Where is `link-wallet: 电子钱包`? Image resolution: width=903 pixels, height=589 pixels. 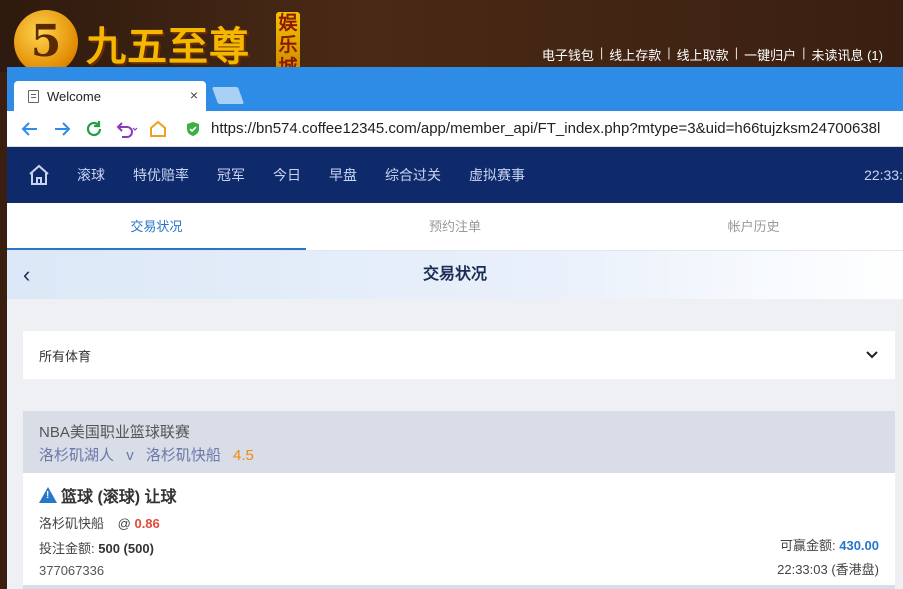
link-wallet: 电子钱包 is located at coordinates (568, 54).